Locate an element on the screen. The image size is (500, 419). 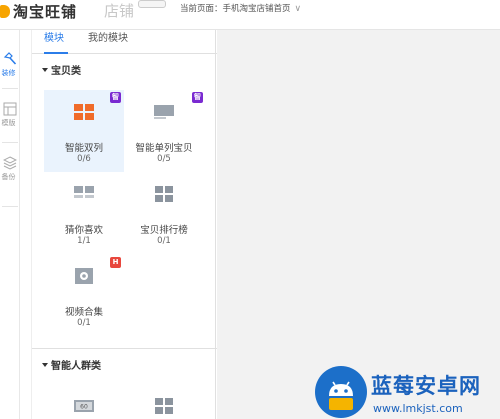
logo-icon is located at coordinates (5, 11).